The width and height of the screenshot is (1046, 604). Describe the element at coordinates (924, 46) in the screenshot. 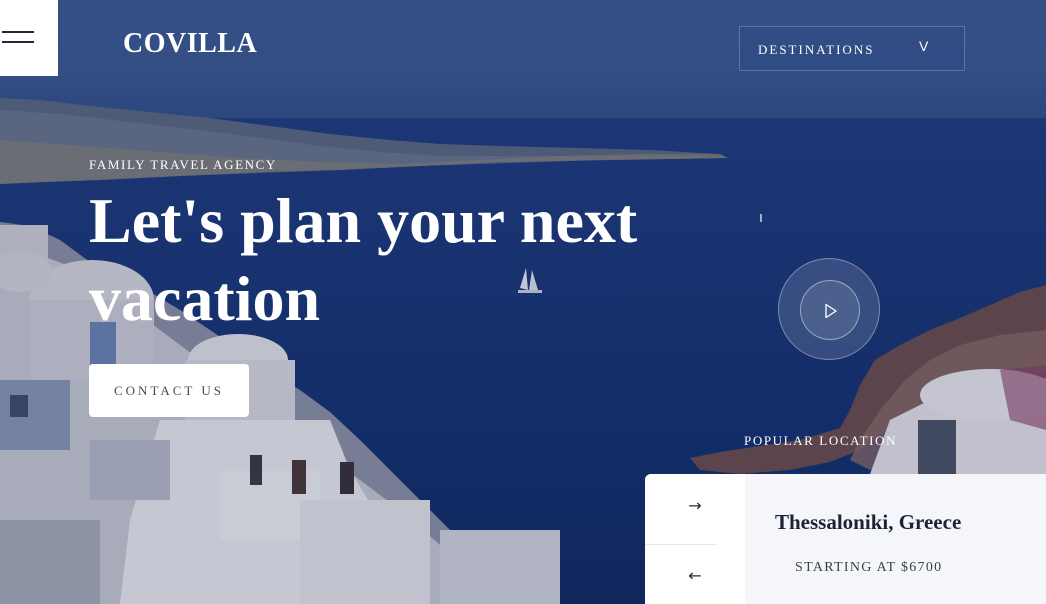

I see `chevron-down-icon: V` at that location.